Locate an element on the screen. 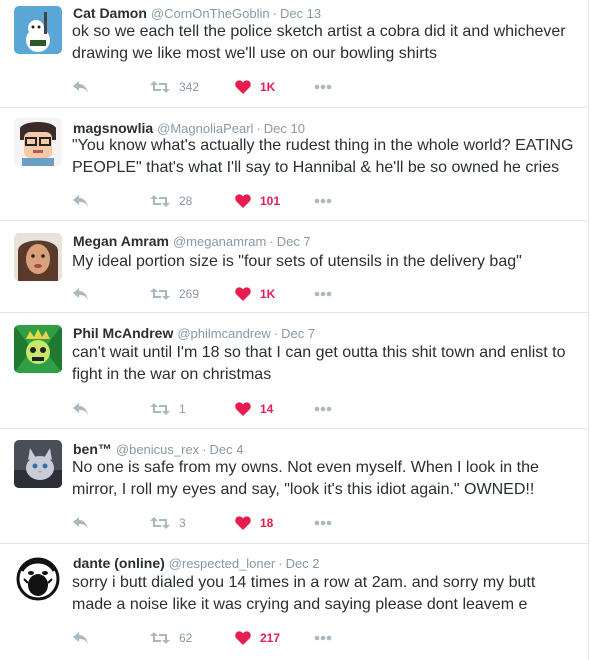 The width and height of the screenshot is (591, 660). retweet-count: 342 is located at coordinates (189, 87).